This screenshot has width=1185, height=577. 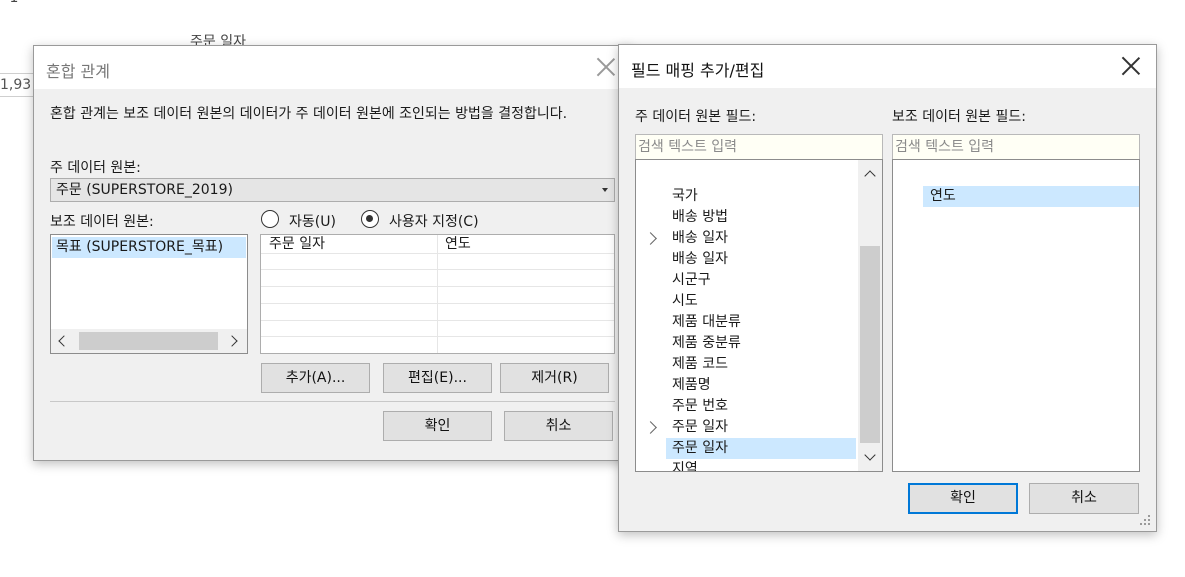 I want to click on primary-field-item: 시군구, so click(x=691, y=280).